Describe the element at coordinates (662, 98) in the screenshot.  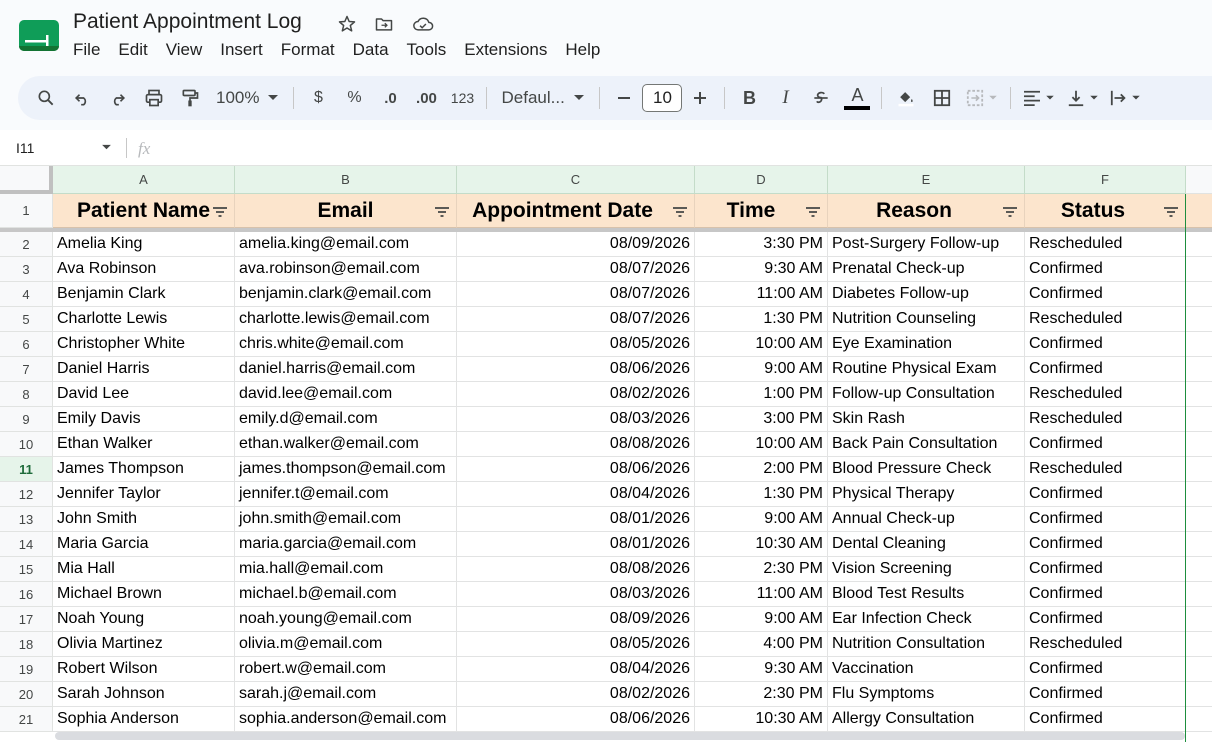
I see `font-size-input: 10` at that location.